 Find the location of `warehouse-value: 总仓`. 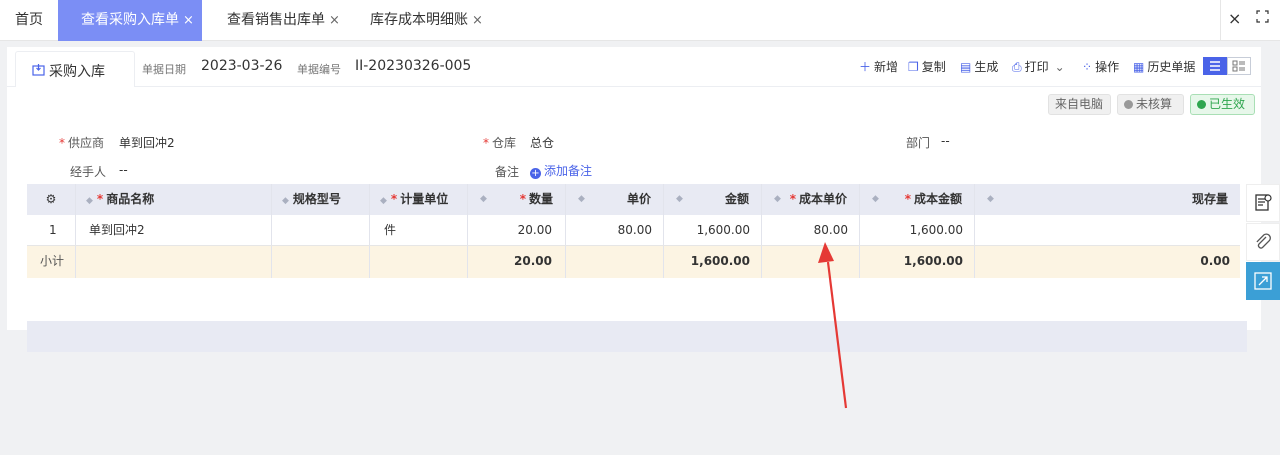

warehouse-value: 总仓 is located at coordinates (542, 143).